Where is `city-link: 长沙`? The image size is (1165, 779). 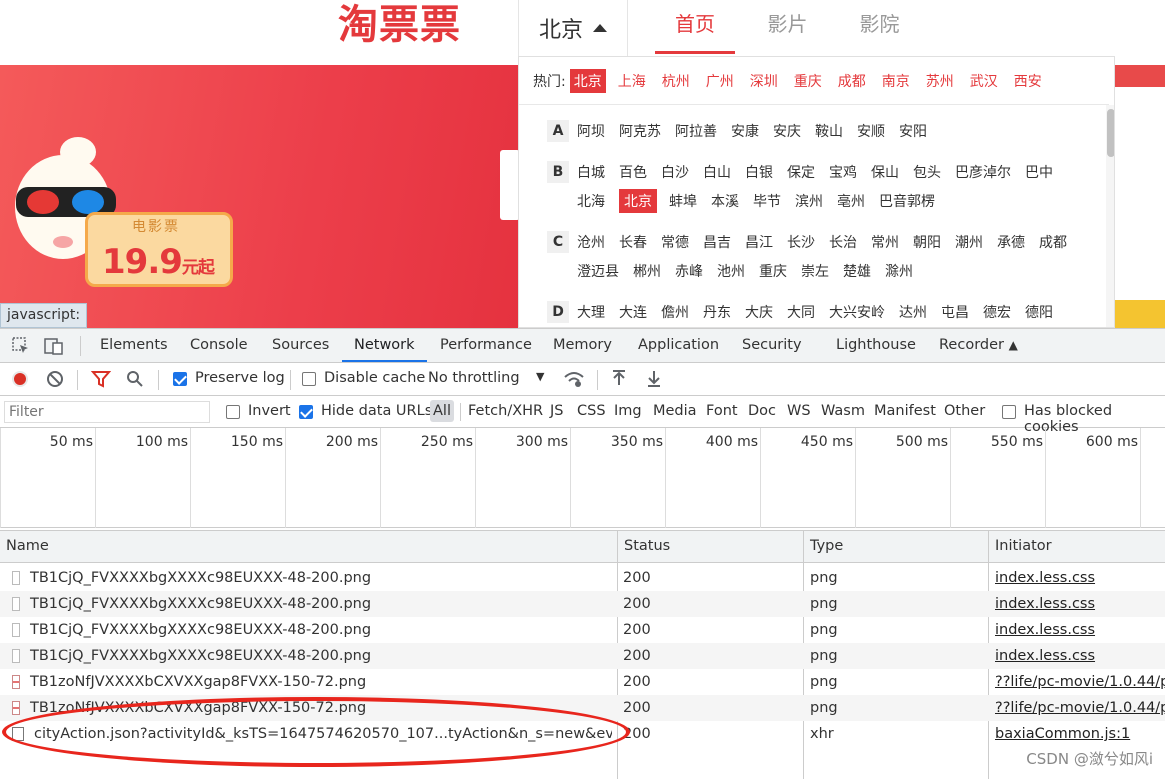 city-link: 长沙 is located at coordinates (801, 242).